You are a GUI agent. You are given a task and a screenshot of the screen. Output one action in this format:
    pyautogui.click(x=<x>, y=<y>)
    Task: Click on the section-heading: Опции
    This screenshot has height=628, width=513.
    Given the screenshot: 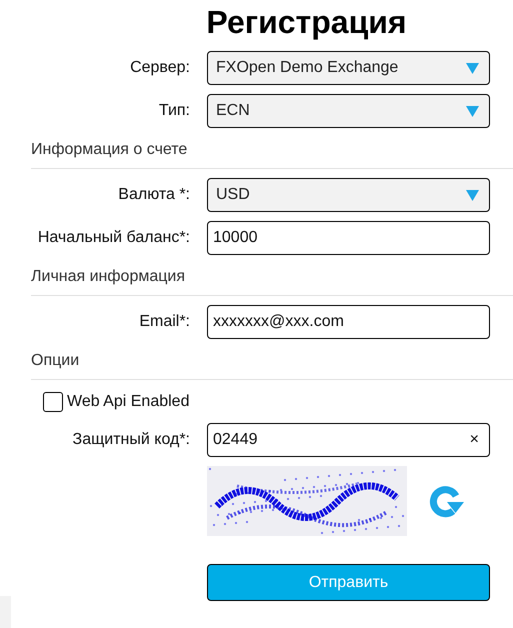 What is the action you would take?
    pyautogui.click(x=55, y=360)
    